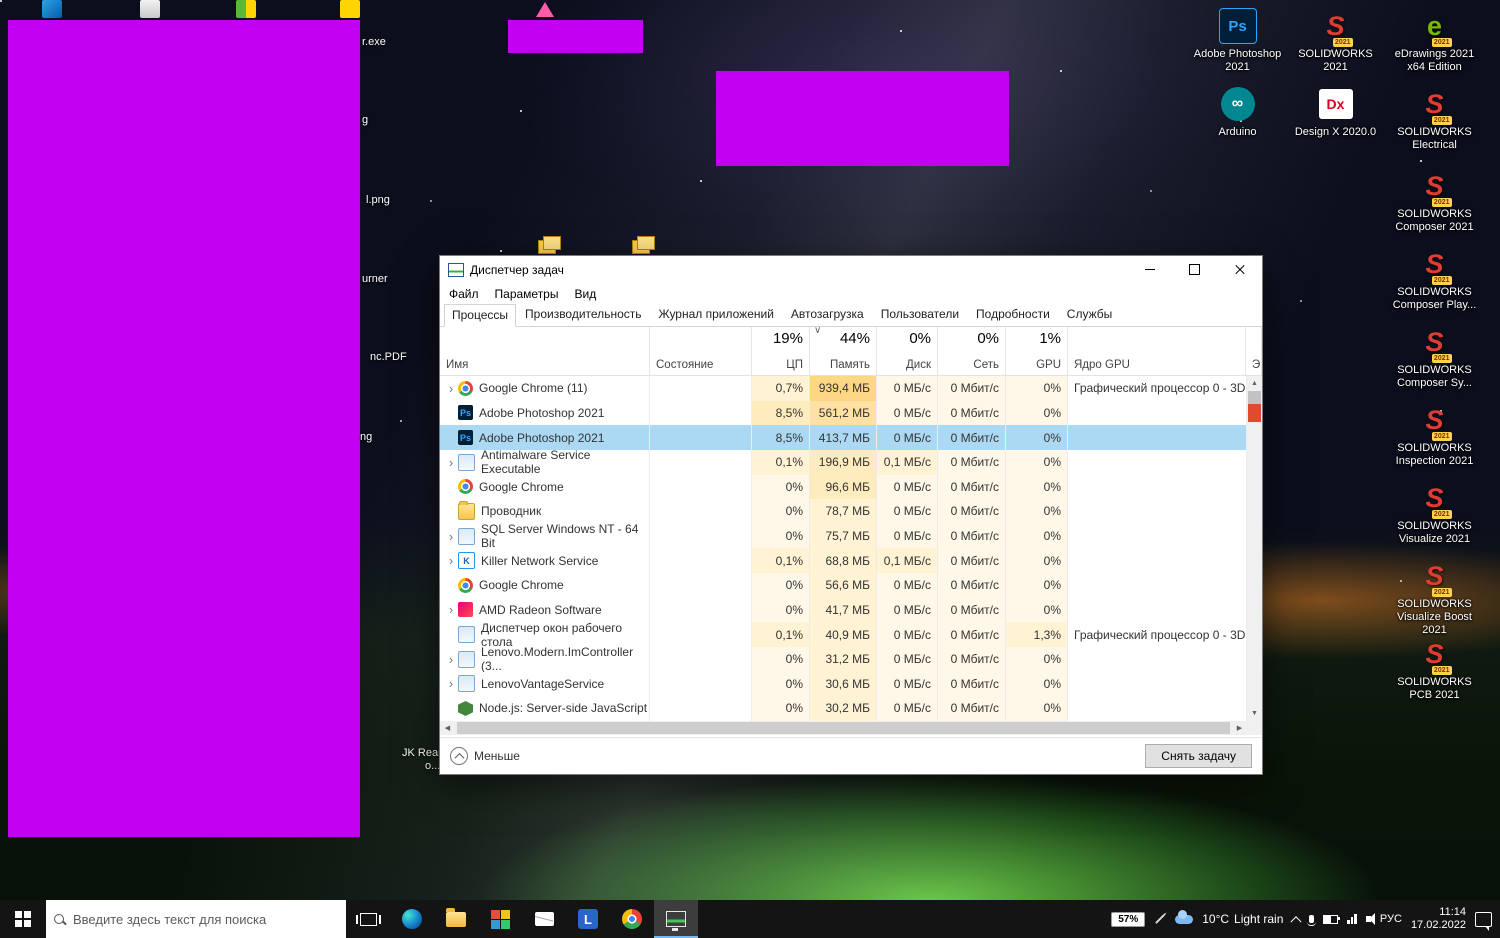  Describe the element at coordinates (545, 388) in the screenshot. I see `process-name-cell: › Google Chrome (11)` at that location.